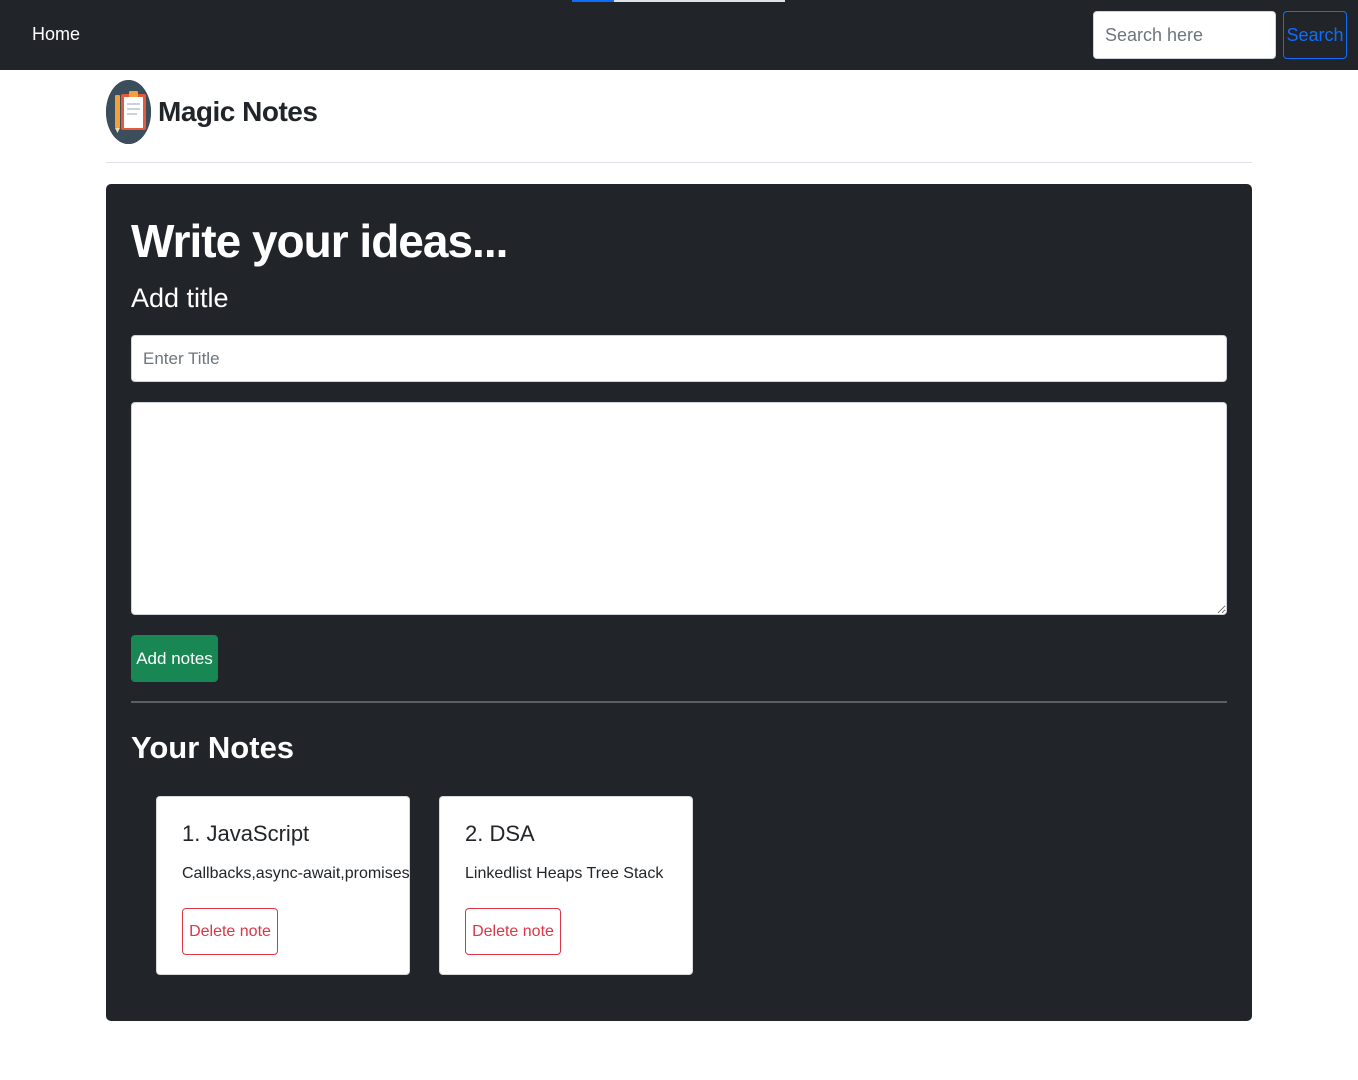 The image size is (1358, 1080). Describe the element at coordinates (1315, 35) in the screenshot. I see `search-button: Search` at that location.